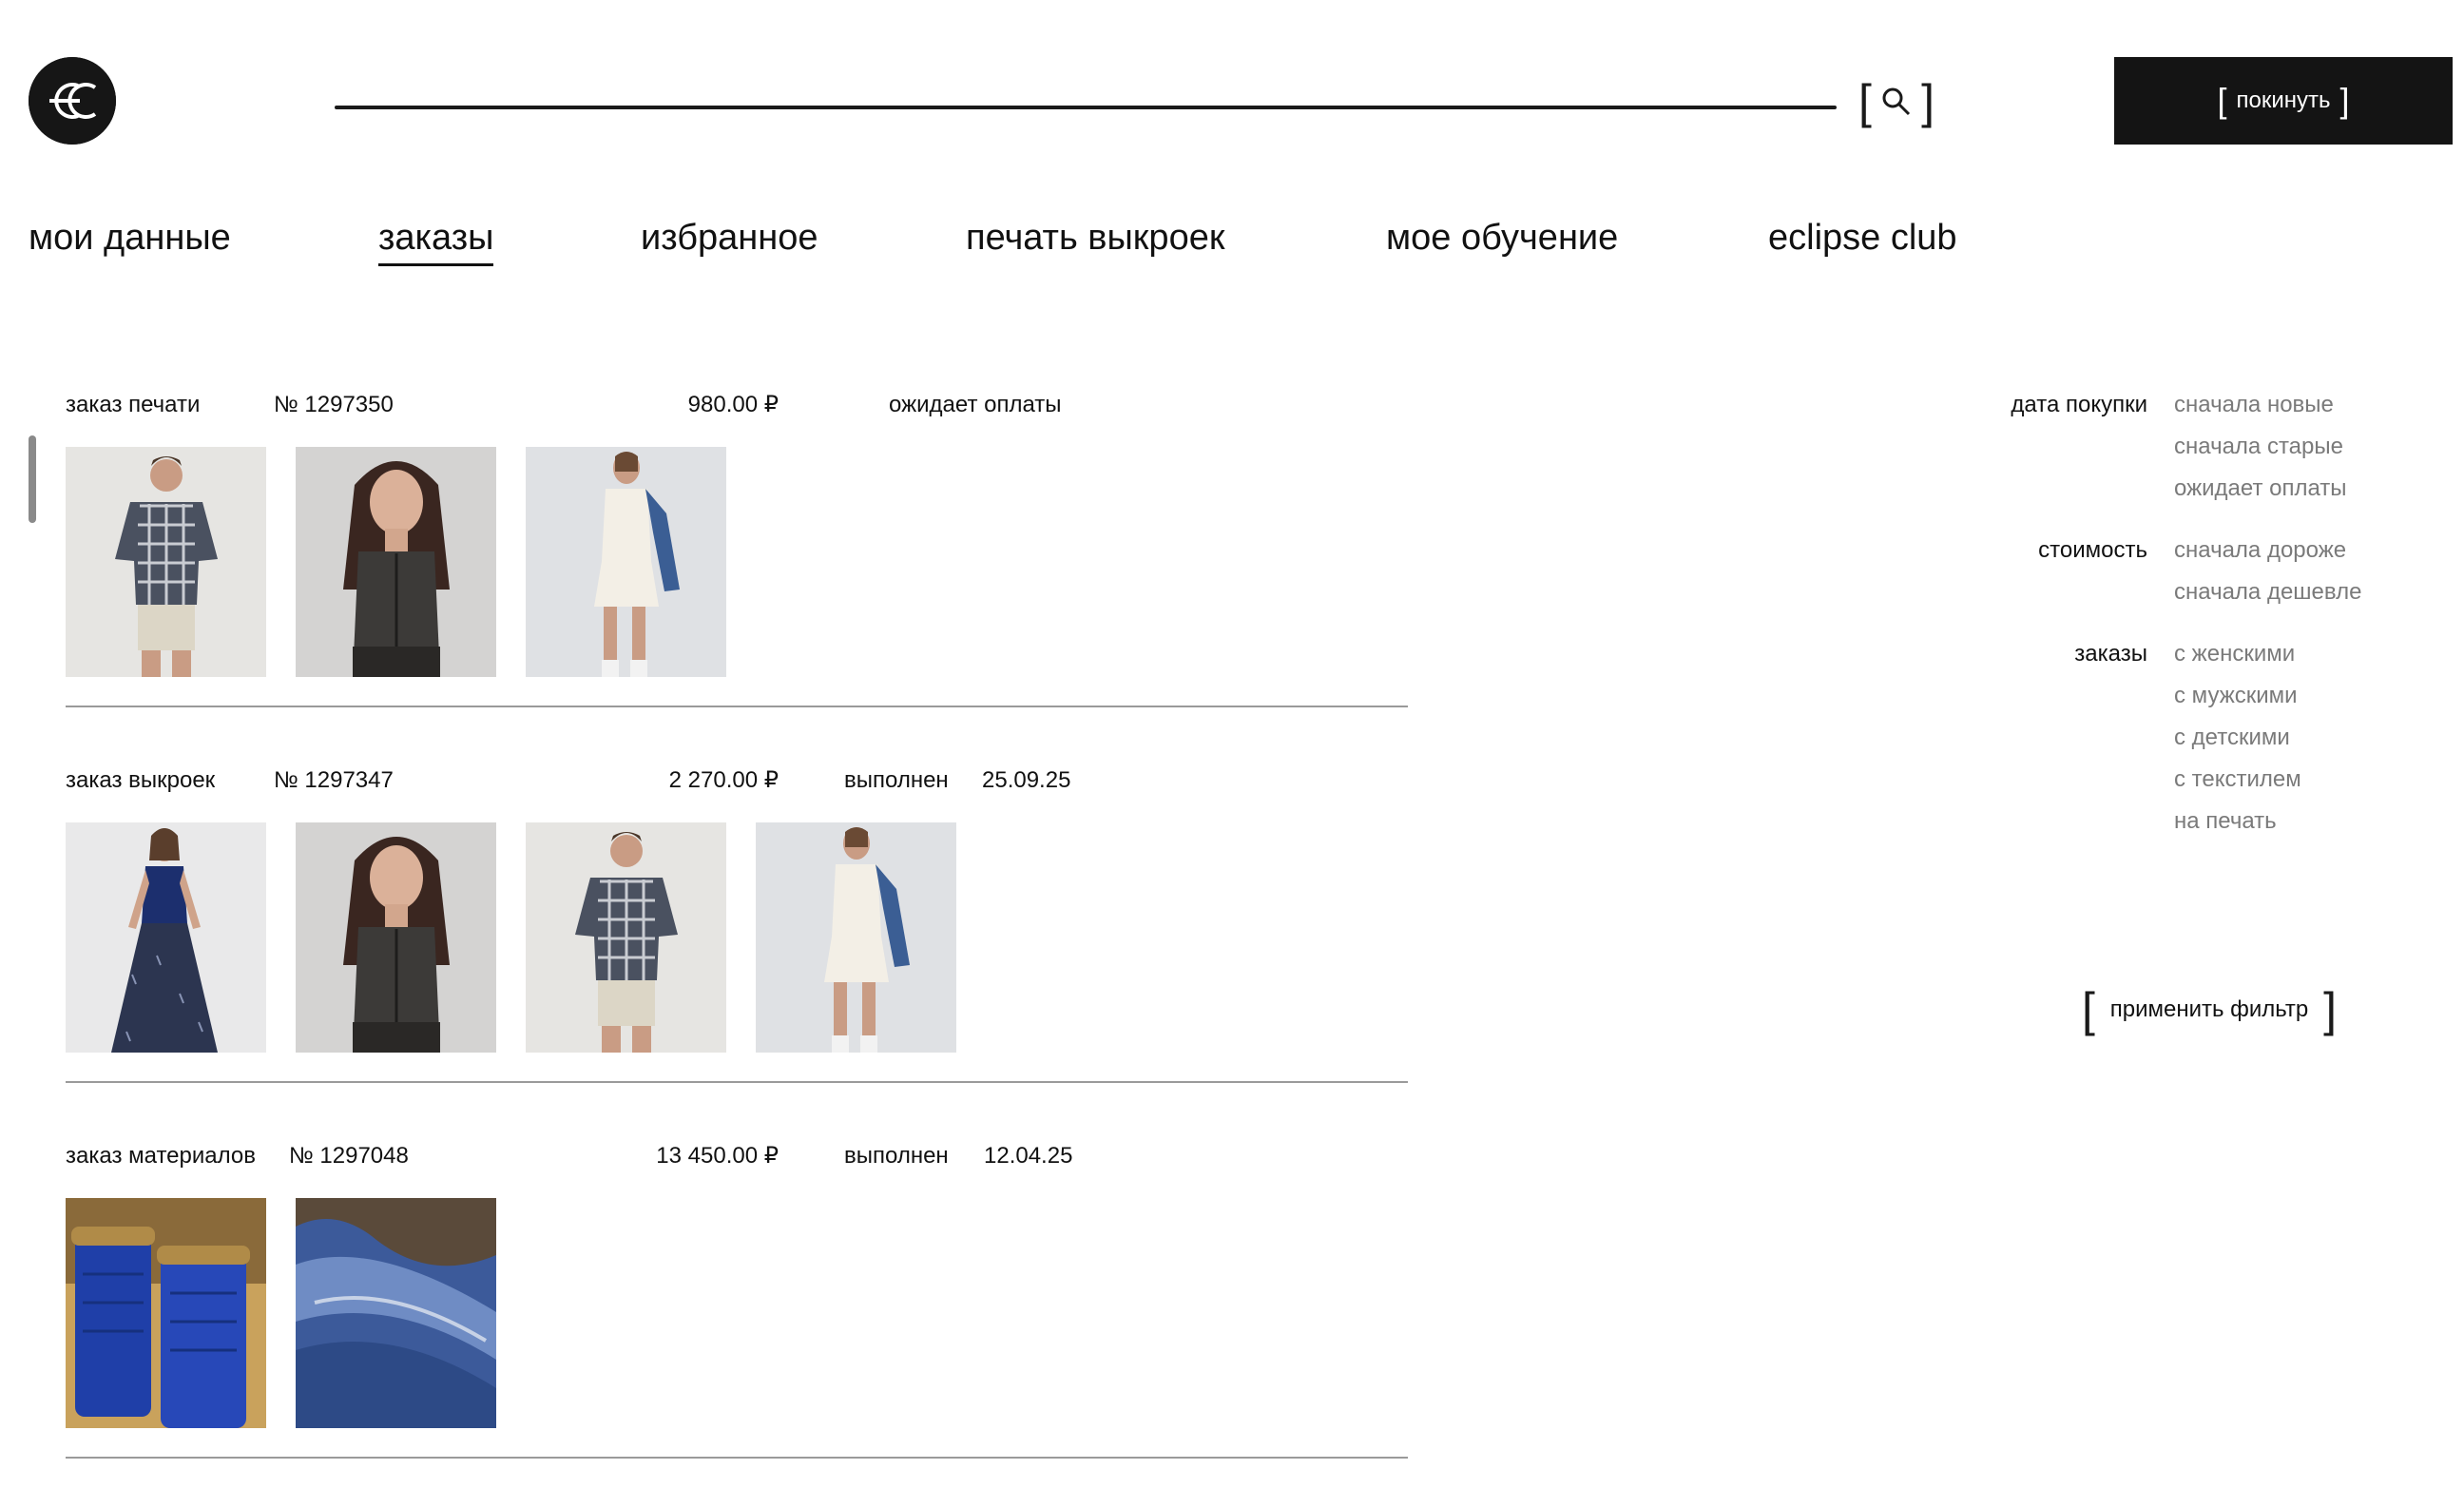  Describe the element at coordinates (2260, 550) in the screenshot. I see `filter-option-expensive-first: сначала дороже` at that location.